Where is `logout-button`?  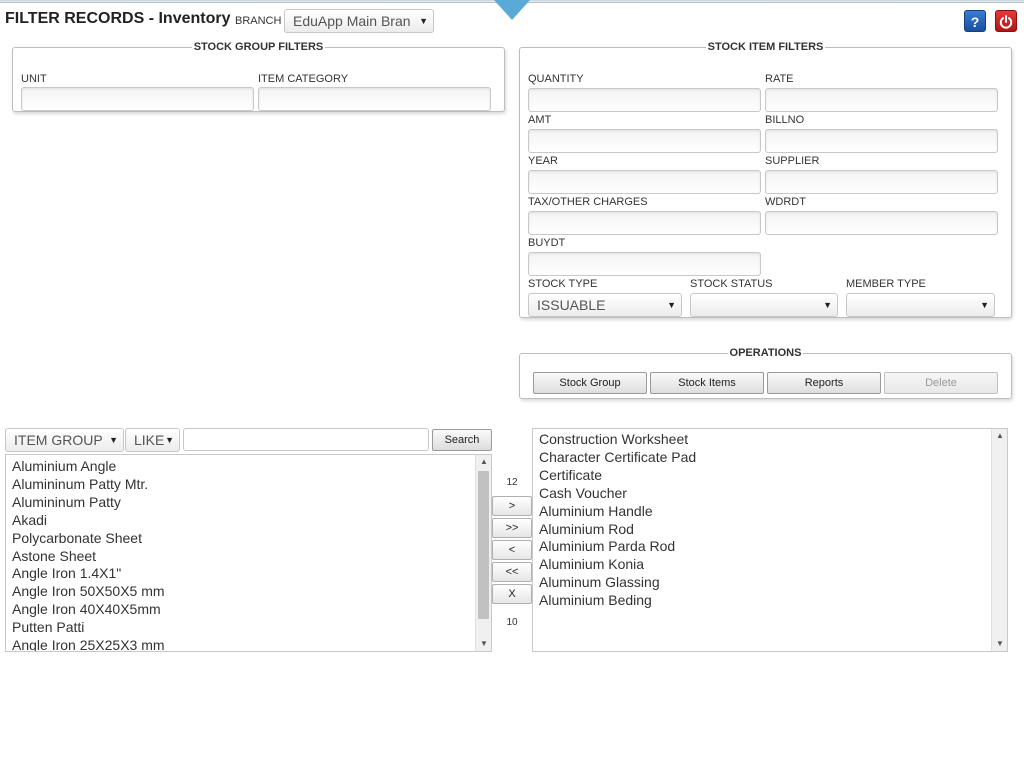 logout-button is located at coordinates (1006, 21).